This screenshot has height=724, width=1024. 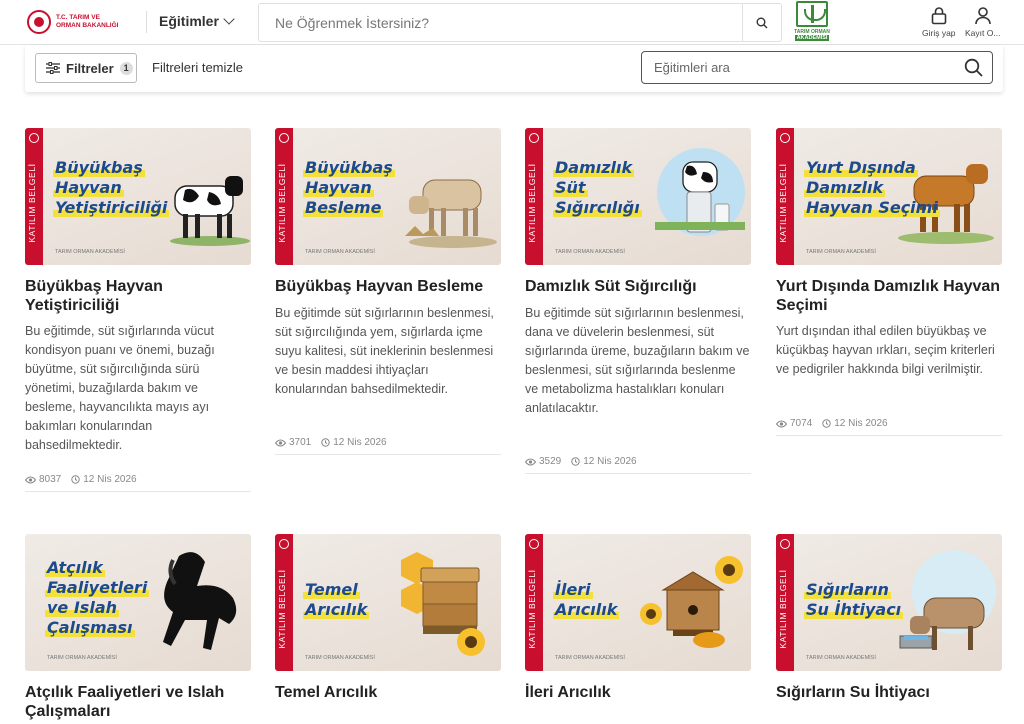 What do you see at coordinates (611, 188) in the screenshot?
I see `thumbnail-title: Damızlık Süt Sığırcılığı` at bounding box center [611, 188].